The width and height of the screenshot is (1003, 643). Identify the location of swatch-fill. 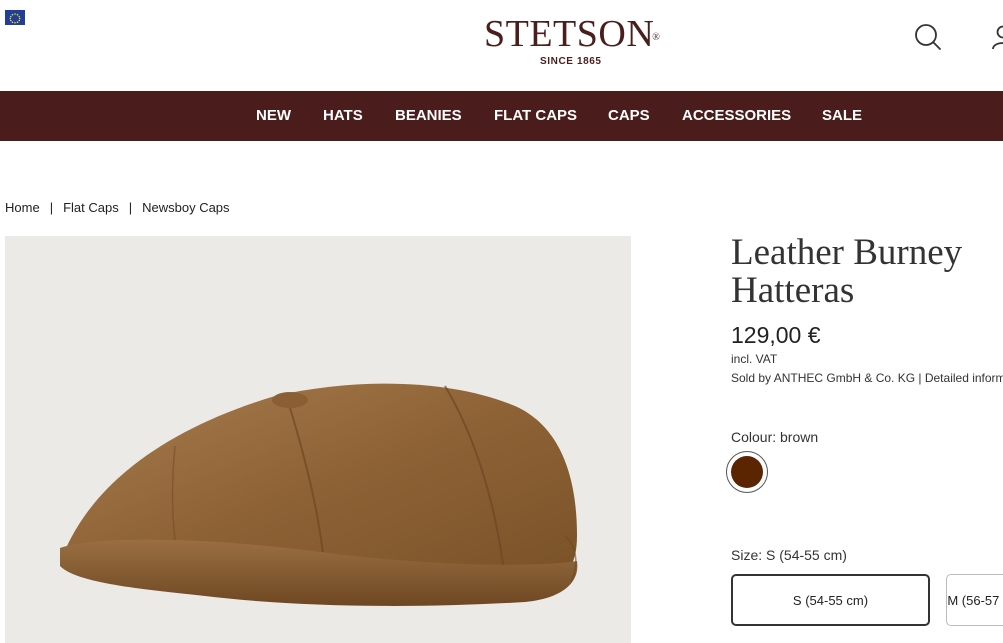
(747, 472).